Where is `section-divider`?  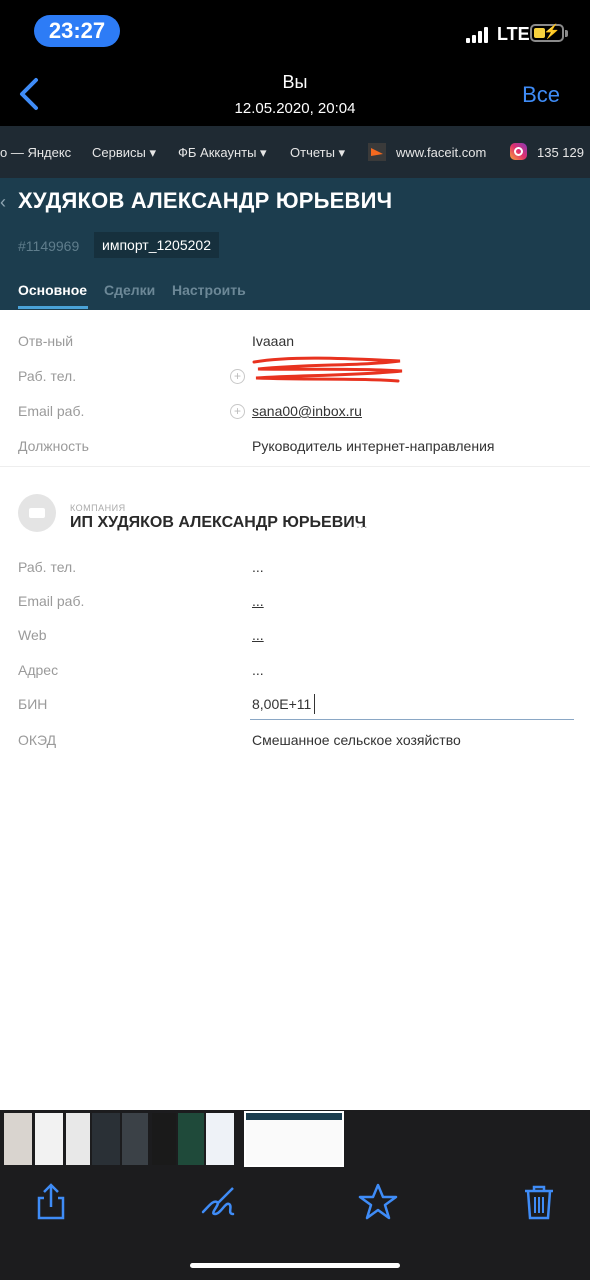
section-divider is located at coordinates (295, 466).